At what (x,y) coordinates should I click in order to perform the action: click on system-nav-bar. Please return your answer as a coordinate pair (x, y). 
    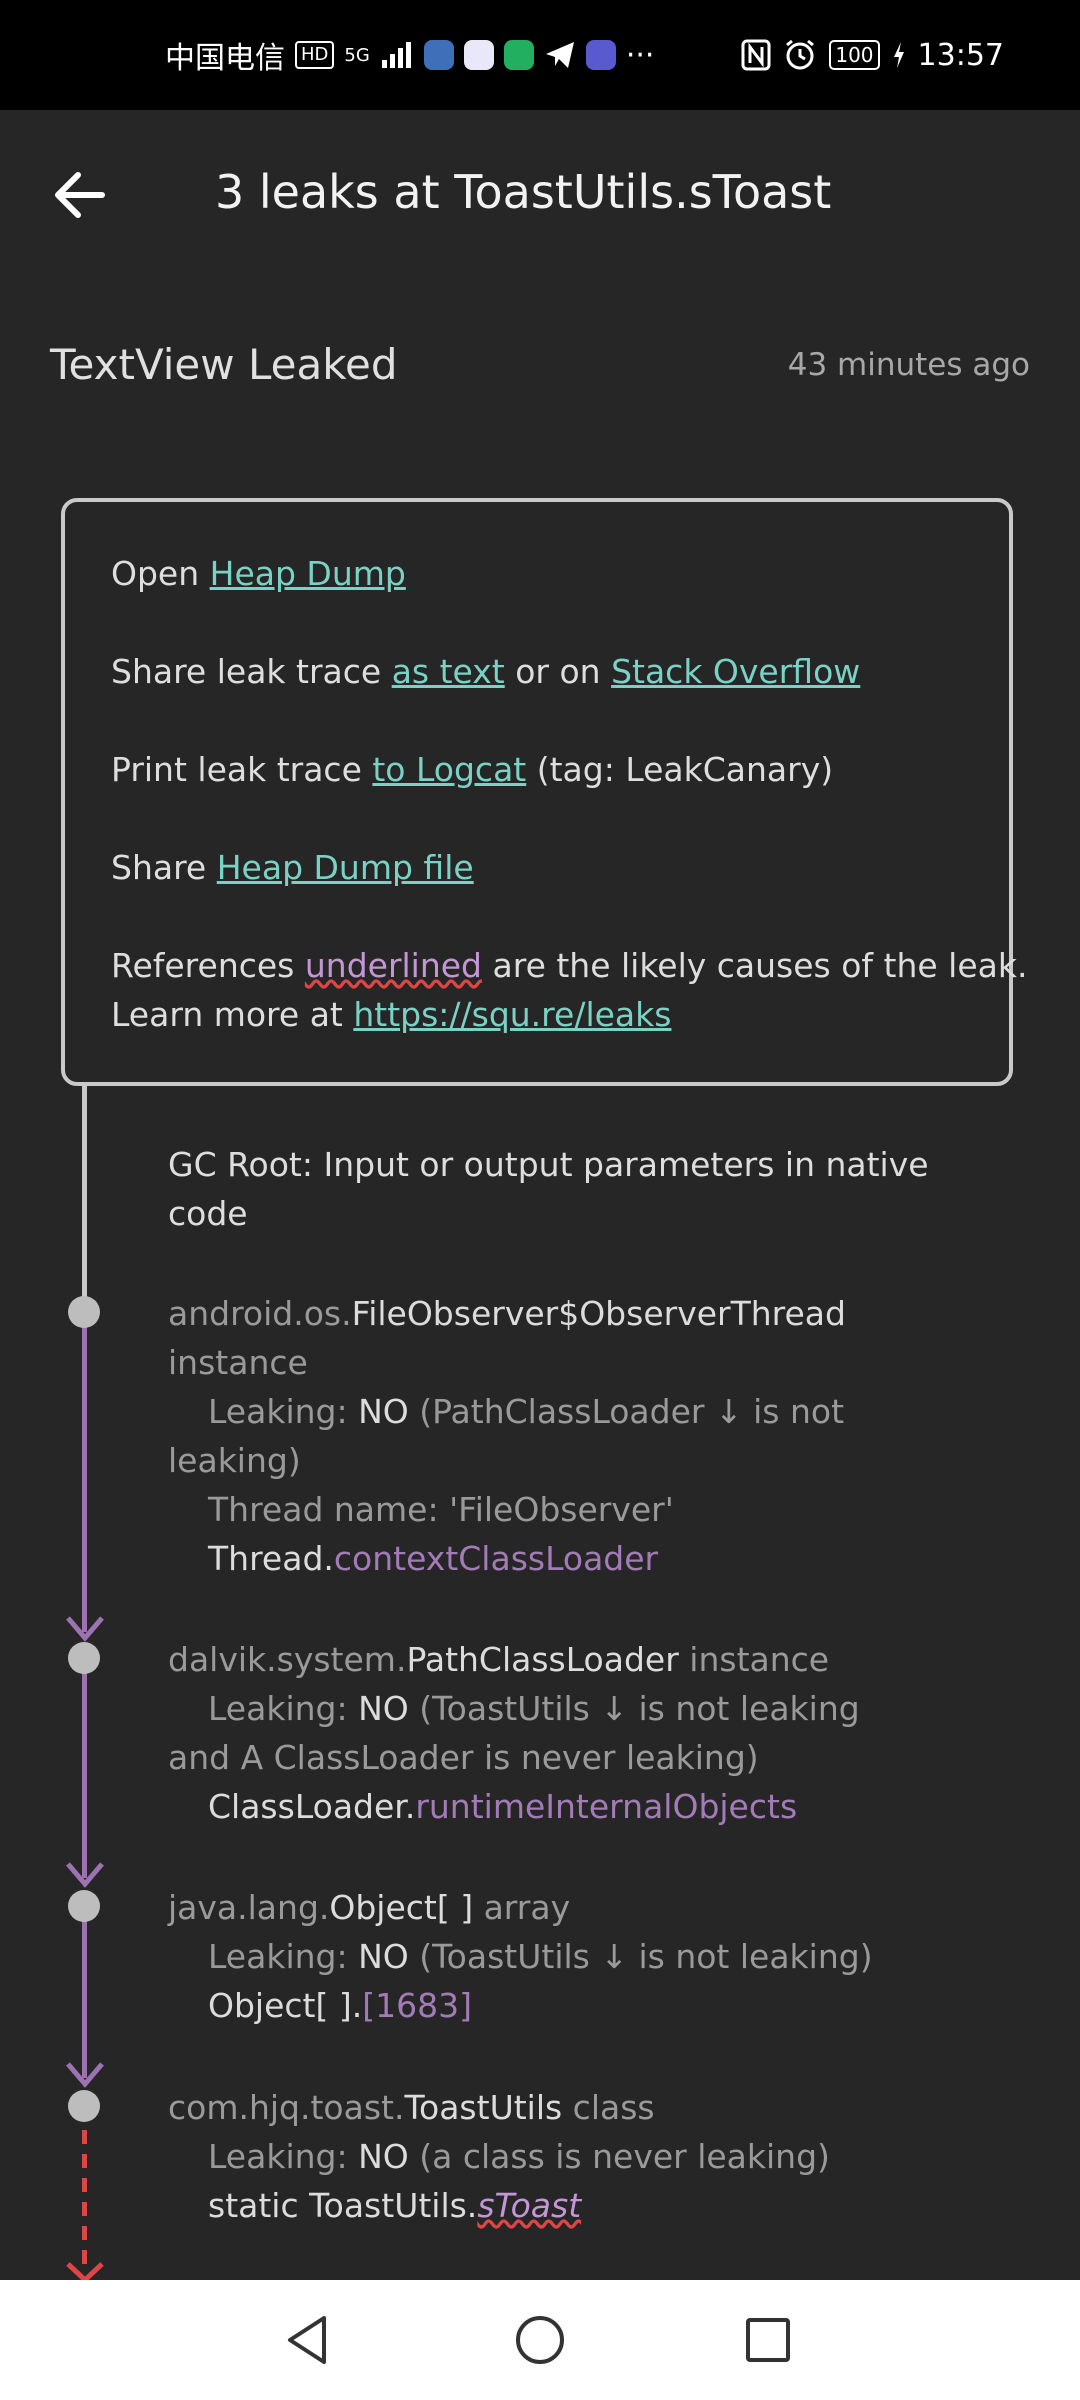
    Looking at the image, I should click on (540, 2340).